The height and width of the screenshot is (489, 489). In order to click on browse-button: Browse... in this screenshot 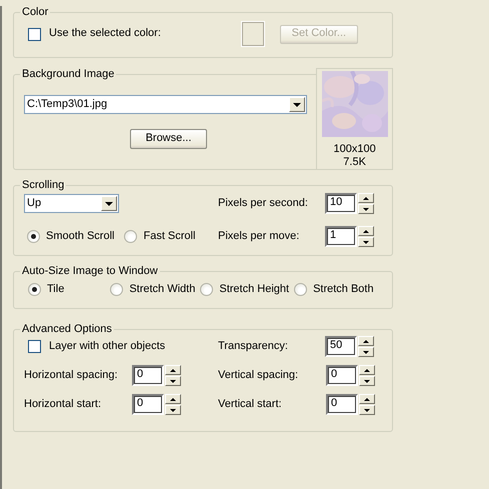, I will do `click(168, 139)`.